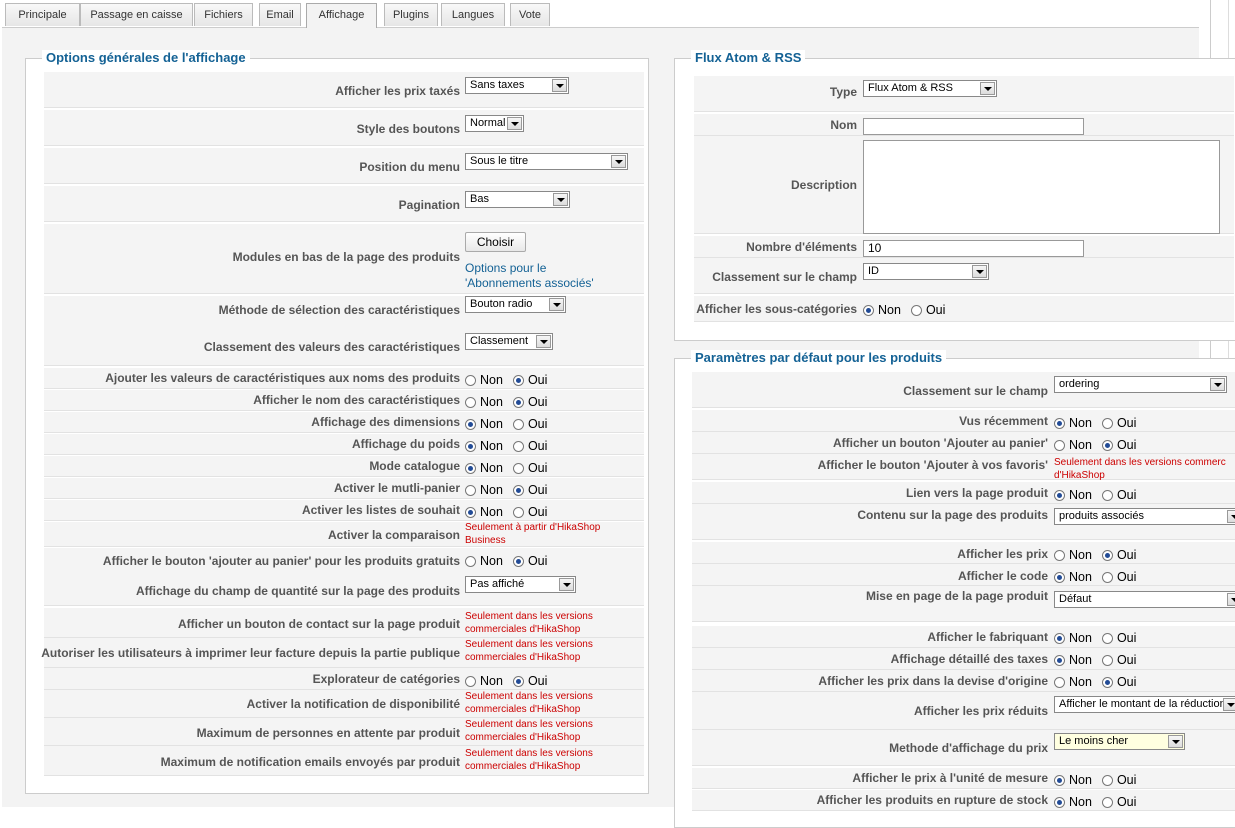 The width and height of the screenshot is (1235, 828). What do you see at coordinates (1140, 384) in the screenshot?
I see `select-classement-sur-le-champ: ordering` at bounding box center [1140, 384].